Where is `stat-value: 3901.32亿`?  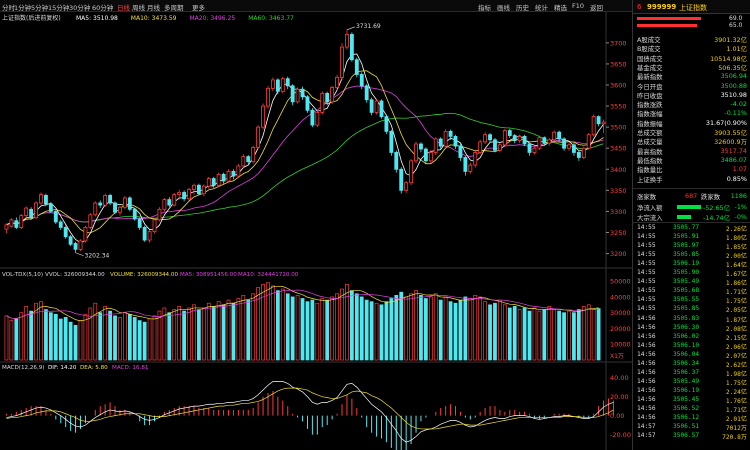 stat-value: 3901.32亿 is located at coordinates (730, 40).